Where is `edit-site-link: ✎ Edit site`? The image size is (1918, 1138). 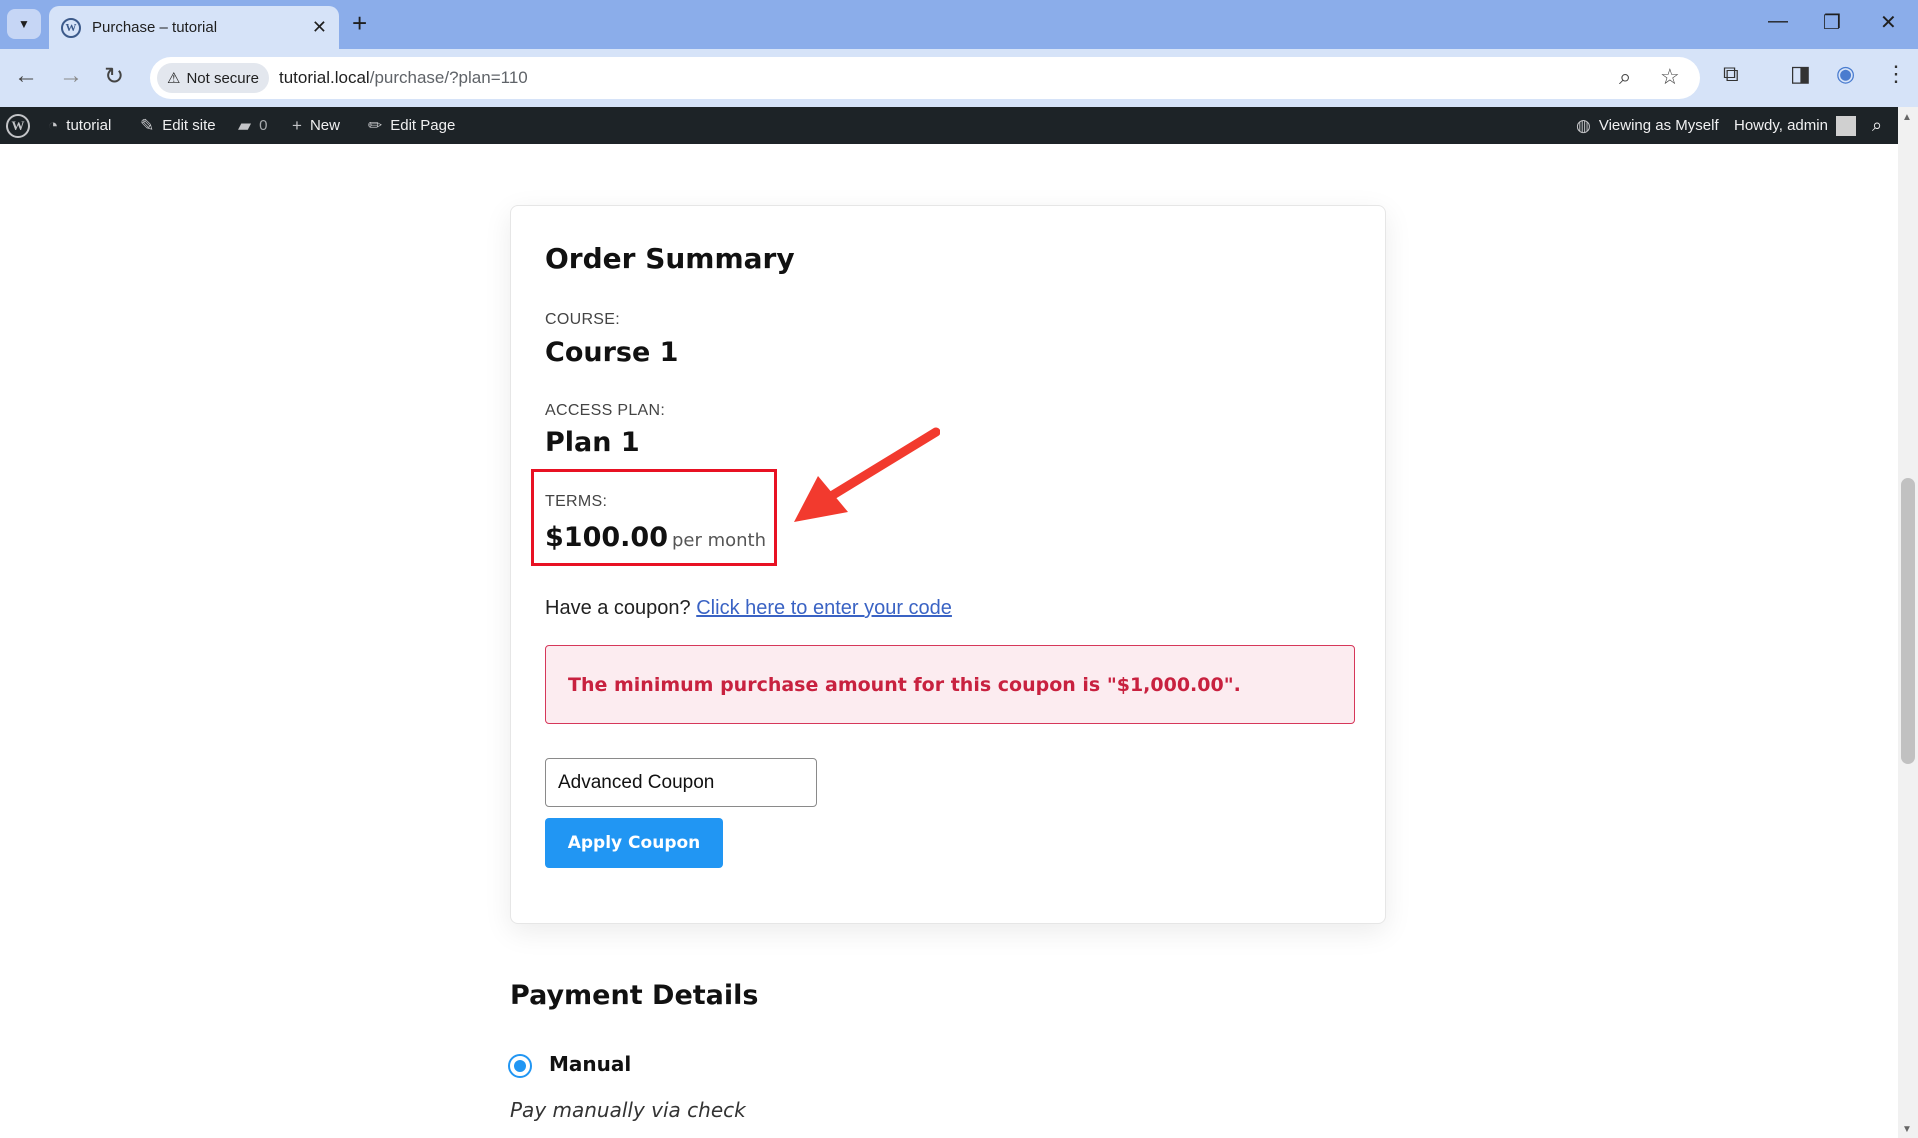 edit-site-link: ✎ Edit site is located at coordinates (178, 125).